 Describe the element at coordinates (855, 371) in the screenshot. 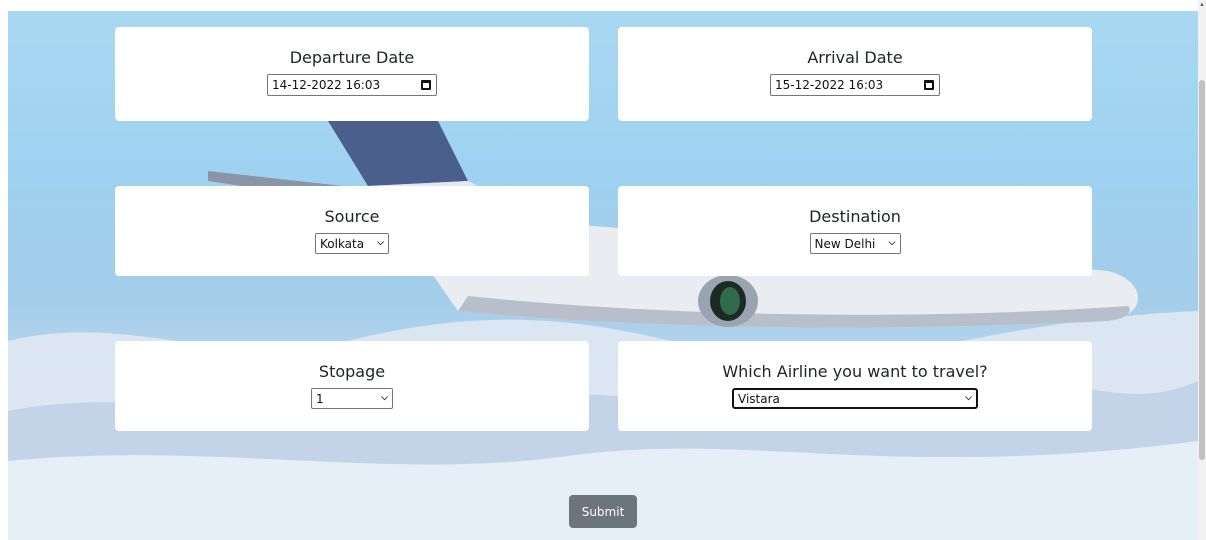

I see `airline-label: Which Airline you want to travel?` at that location.